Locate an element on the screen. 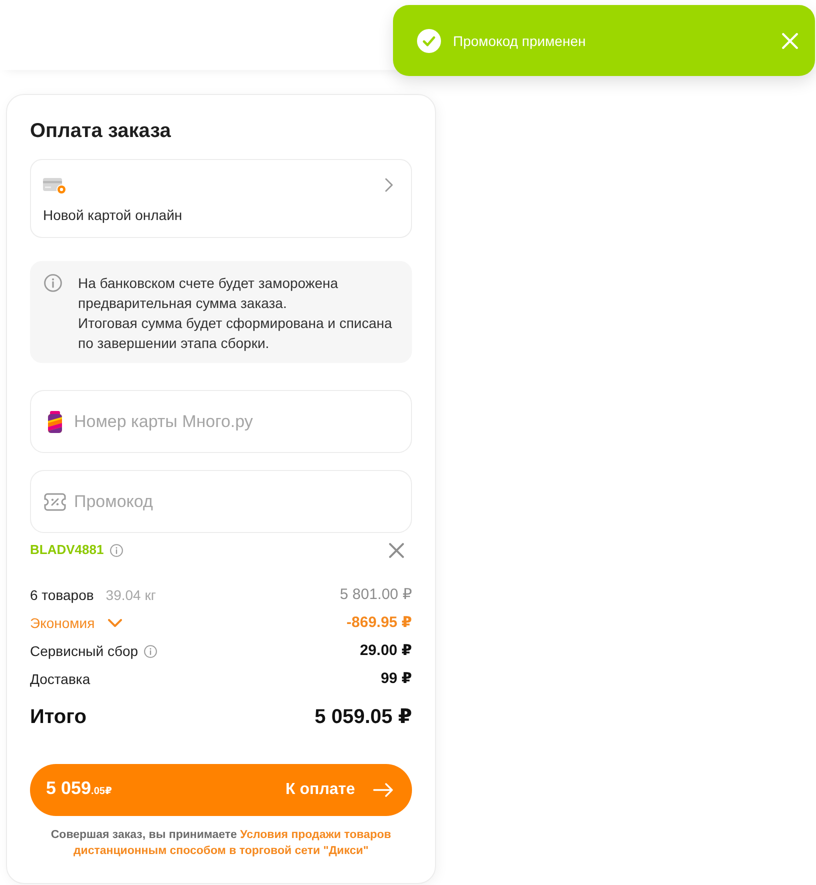 The image size is (816, 885). close-button is located at coordinates (790, 40).